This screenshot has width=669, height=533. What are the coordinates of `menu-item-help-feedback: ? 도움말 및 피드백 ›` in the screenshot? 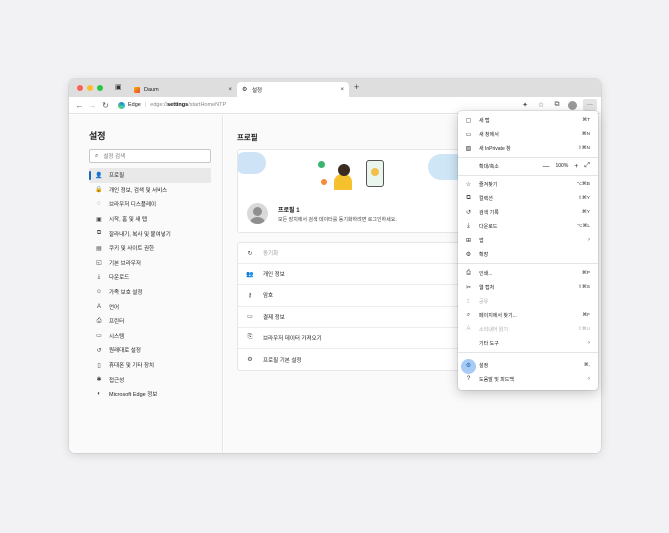 It's located at (528, 379).